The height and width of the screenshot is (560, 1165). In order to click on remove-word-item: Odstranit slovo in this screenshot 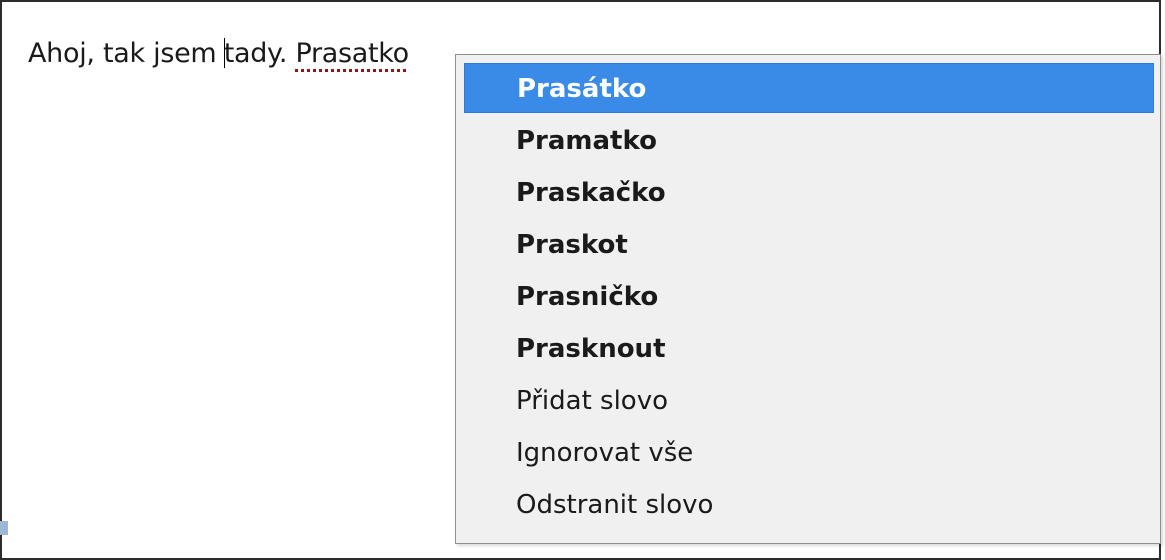, I will do `click(809, 505)`.